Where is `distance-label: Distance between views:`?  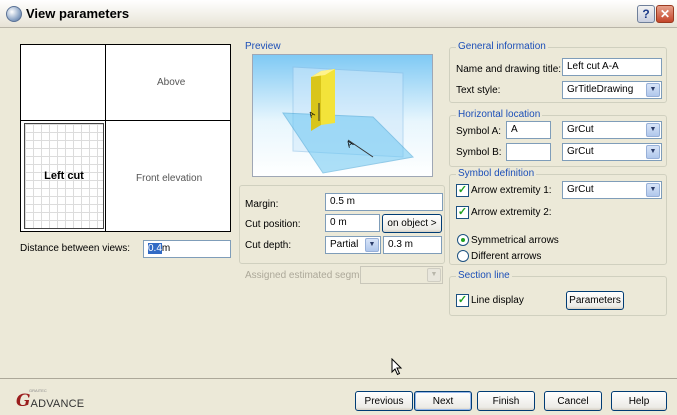
distance-label: Distance between views: is located at coordinates (75, 248).